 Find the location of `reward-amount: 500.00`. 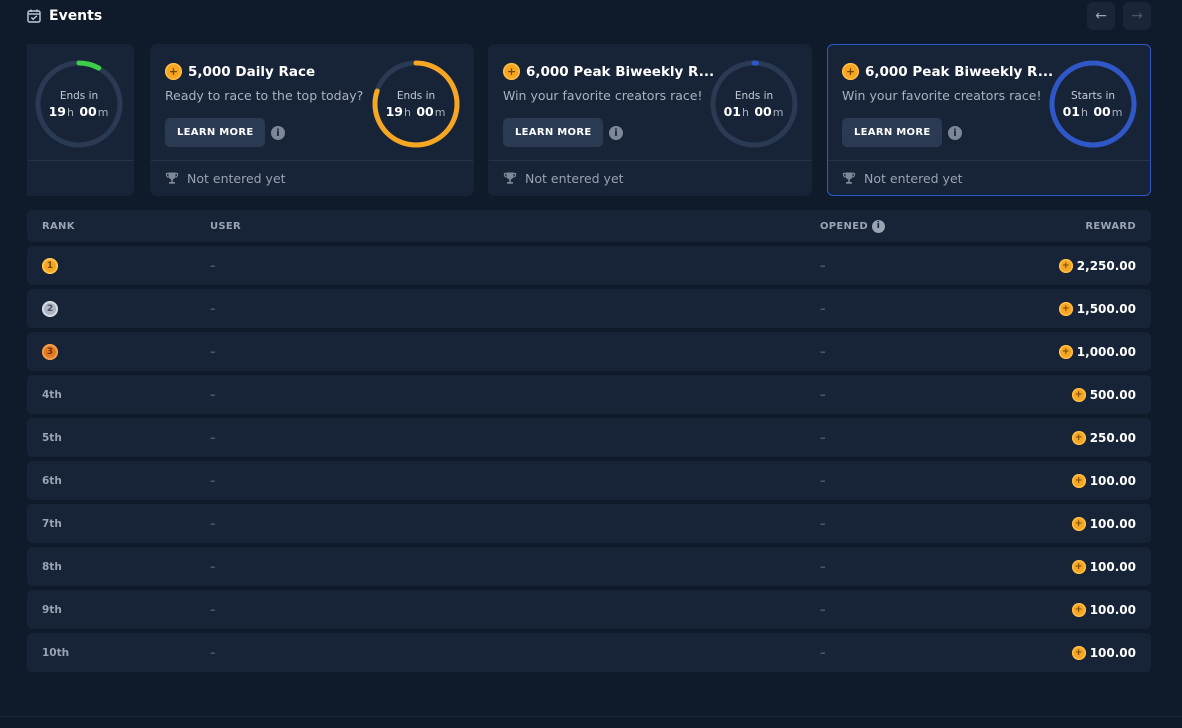

reward-amount: 500.00 is located at coordinates (1112, 394).